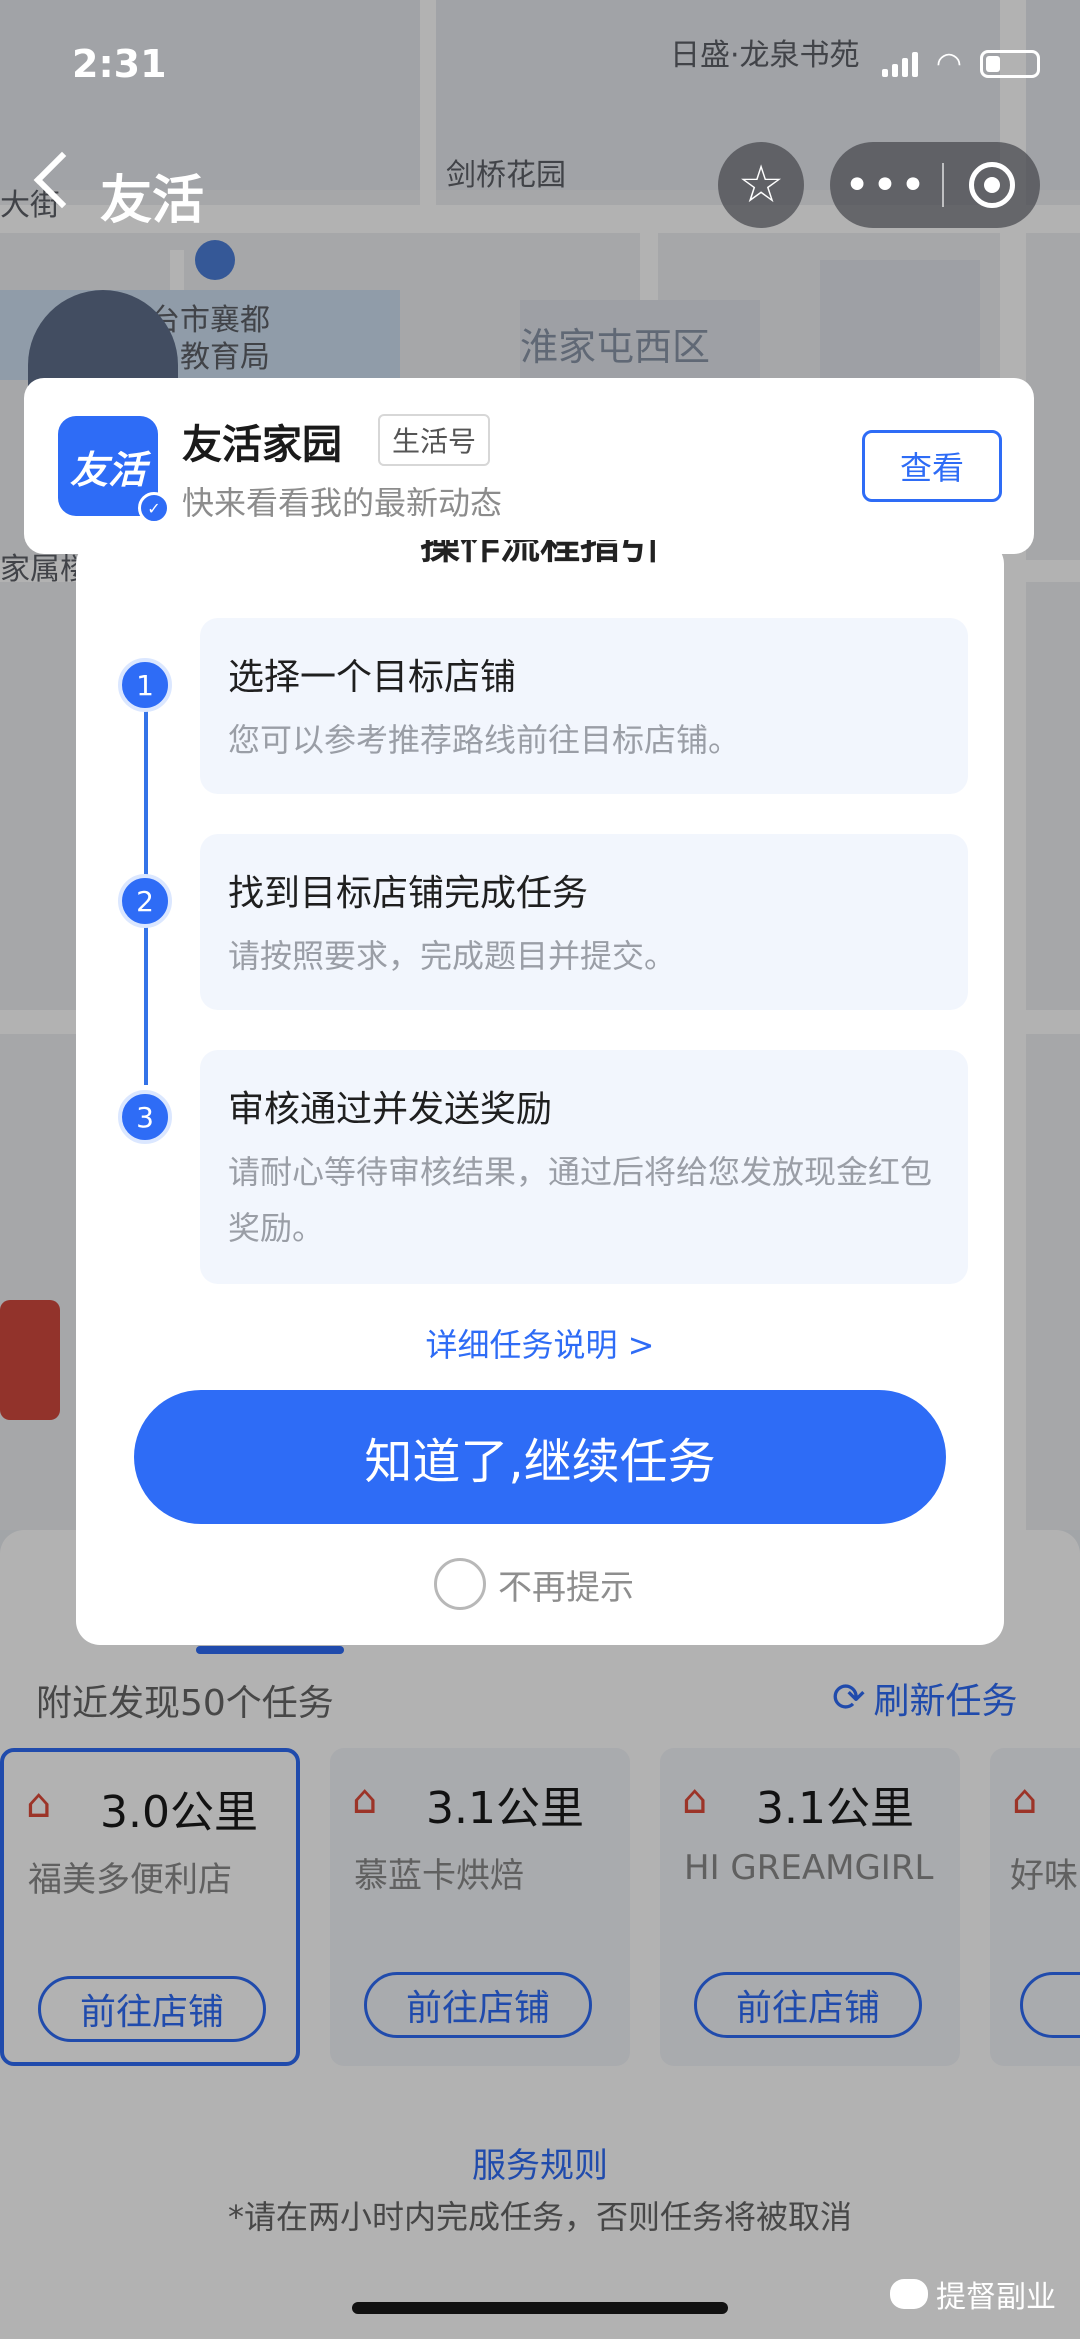 The image size is (1080, 2339). Describe the element at coordinates (580, 1200) in the screenshot. I see `step-description: 请耐心等待审核结果，通过后将给您发放现金红包奖励。` at that location.